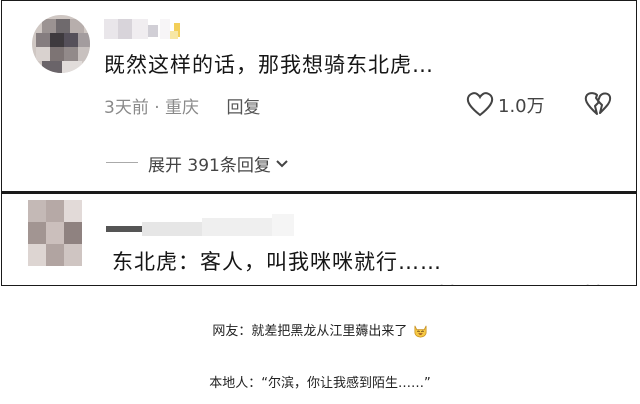 The height and width of the screenshot is (404, 640). What do you see at coordinates (420, 331) in the screenshot?
I see `laughing-cat-emoji-icon` at bounding box center [420, 331].